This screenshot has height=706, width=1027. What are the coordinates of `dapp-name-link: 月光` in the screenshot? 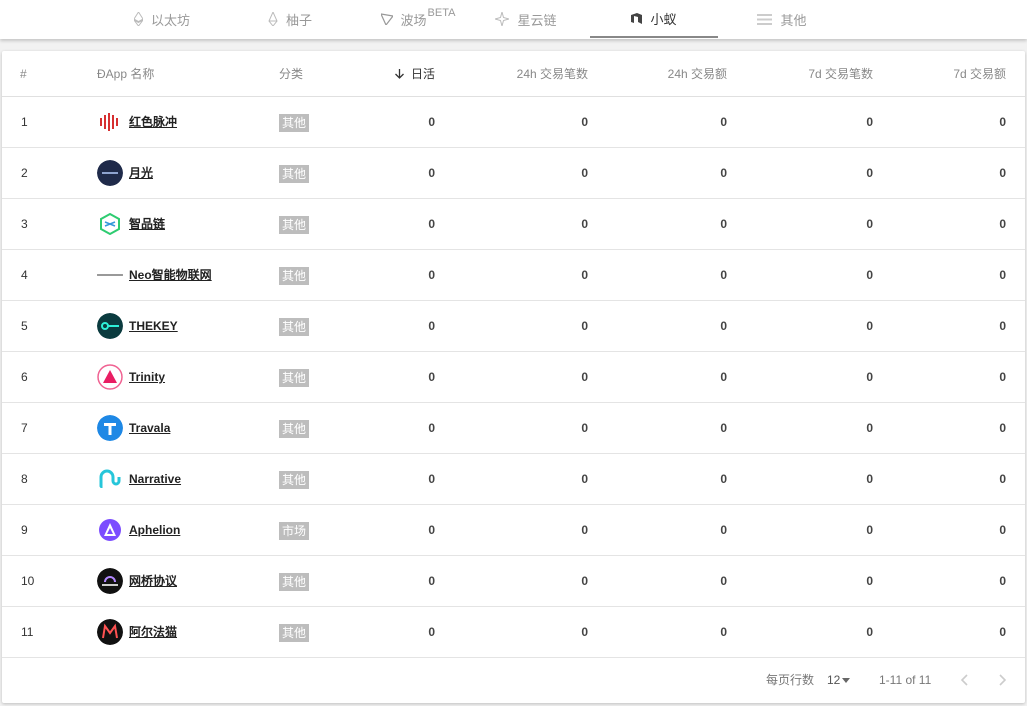 It's located at (141, 173).